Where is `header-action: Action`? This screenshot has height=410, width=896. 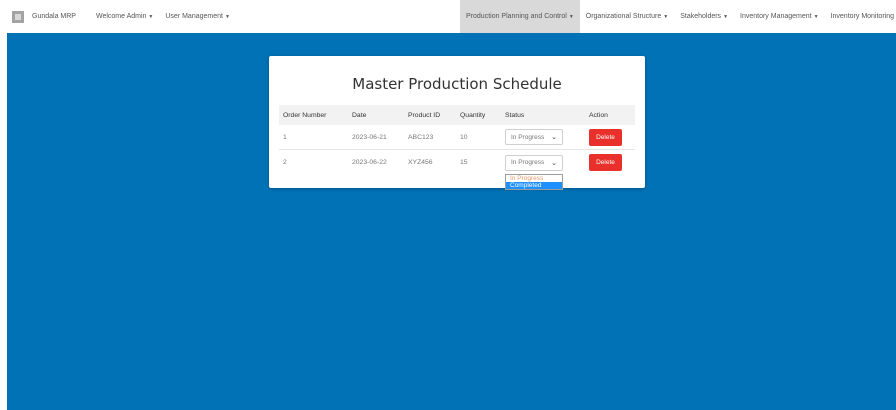
header-action: Action is located at coordinates (598, 115).